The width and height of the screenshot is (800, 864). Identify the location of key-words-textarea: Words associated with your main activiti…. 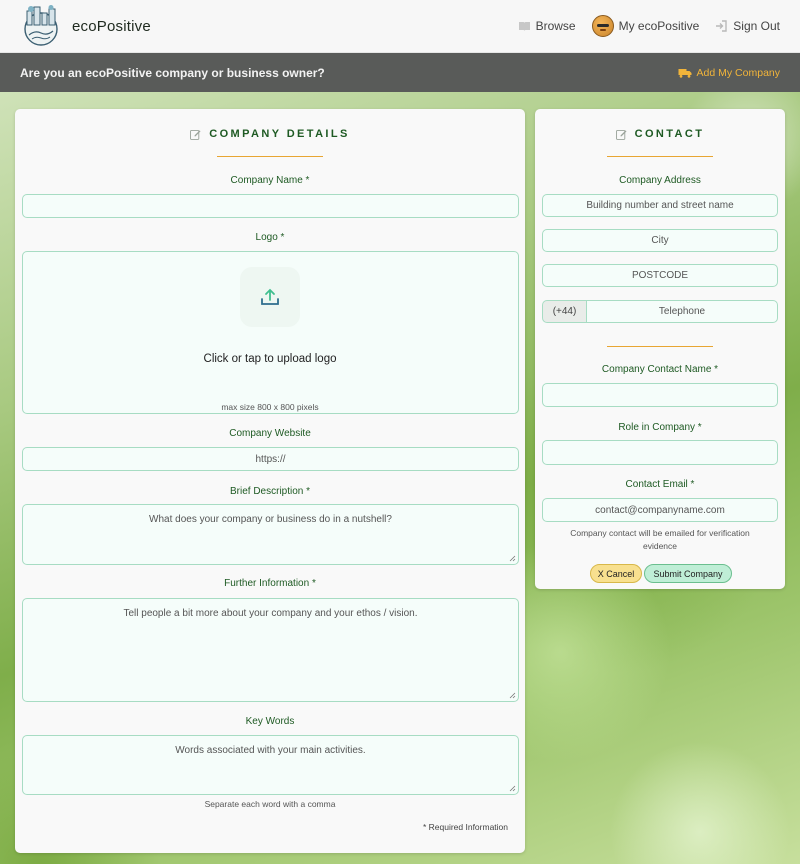
(270, 765).